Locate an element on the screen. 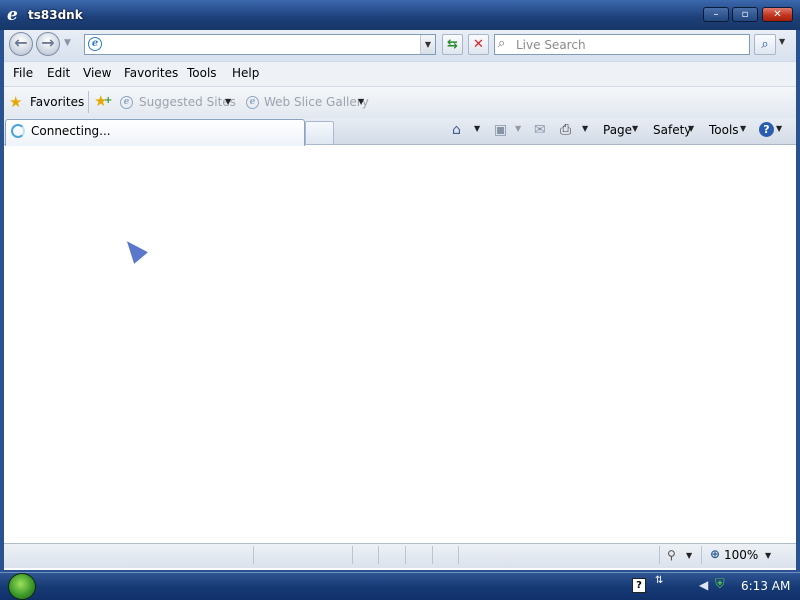 The width and height of the screenshot is (800, 600). suggested-sites-link: Suggested Sites is located at coordinates (187, 102).